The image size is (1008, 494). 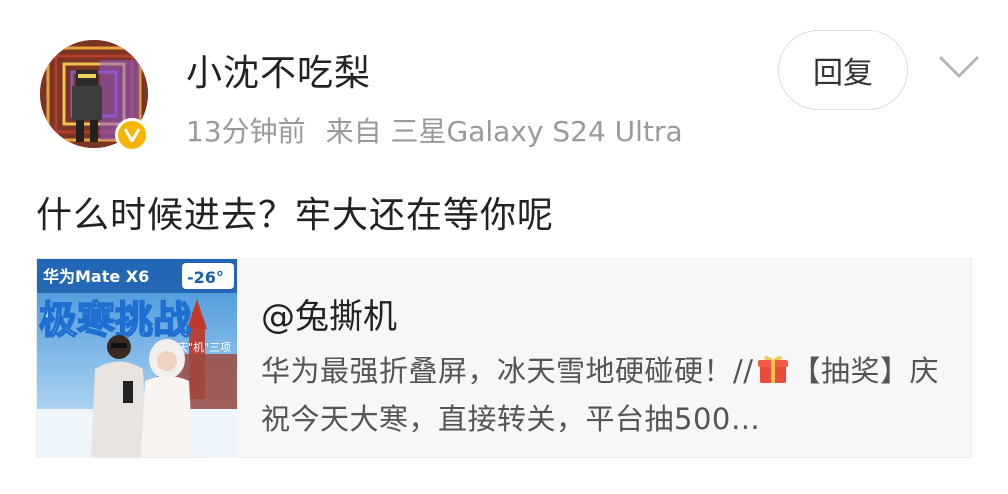 What do you see at coordinates (278, 70) in the screenshot?
I see `username: 小沈不吃梨` at bounding box center [278, 70].